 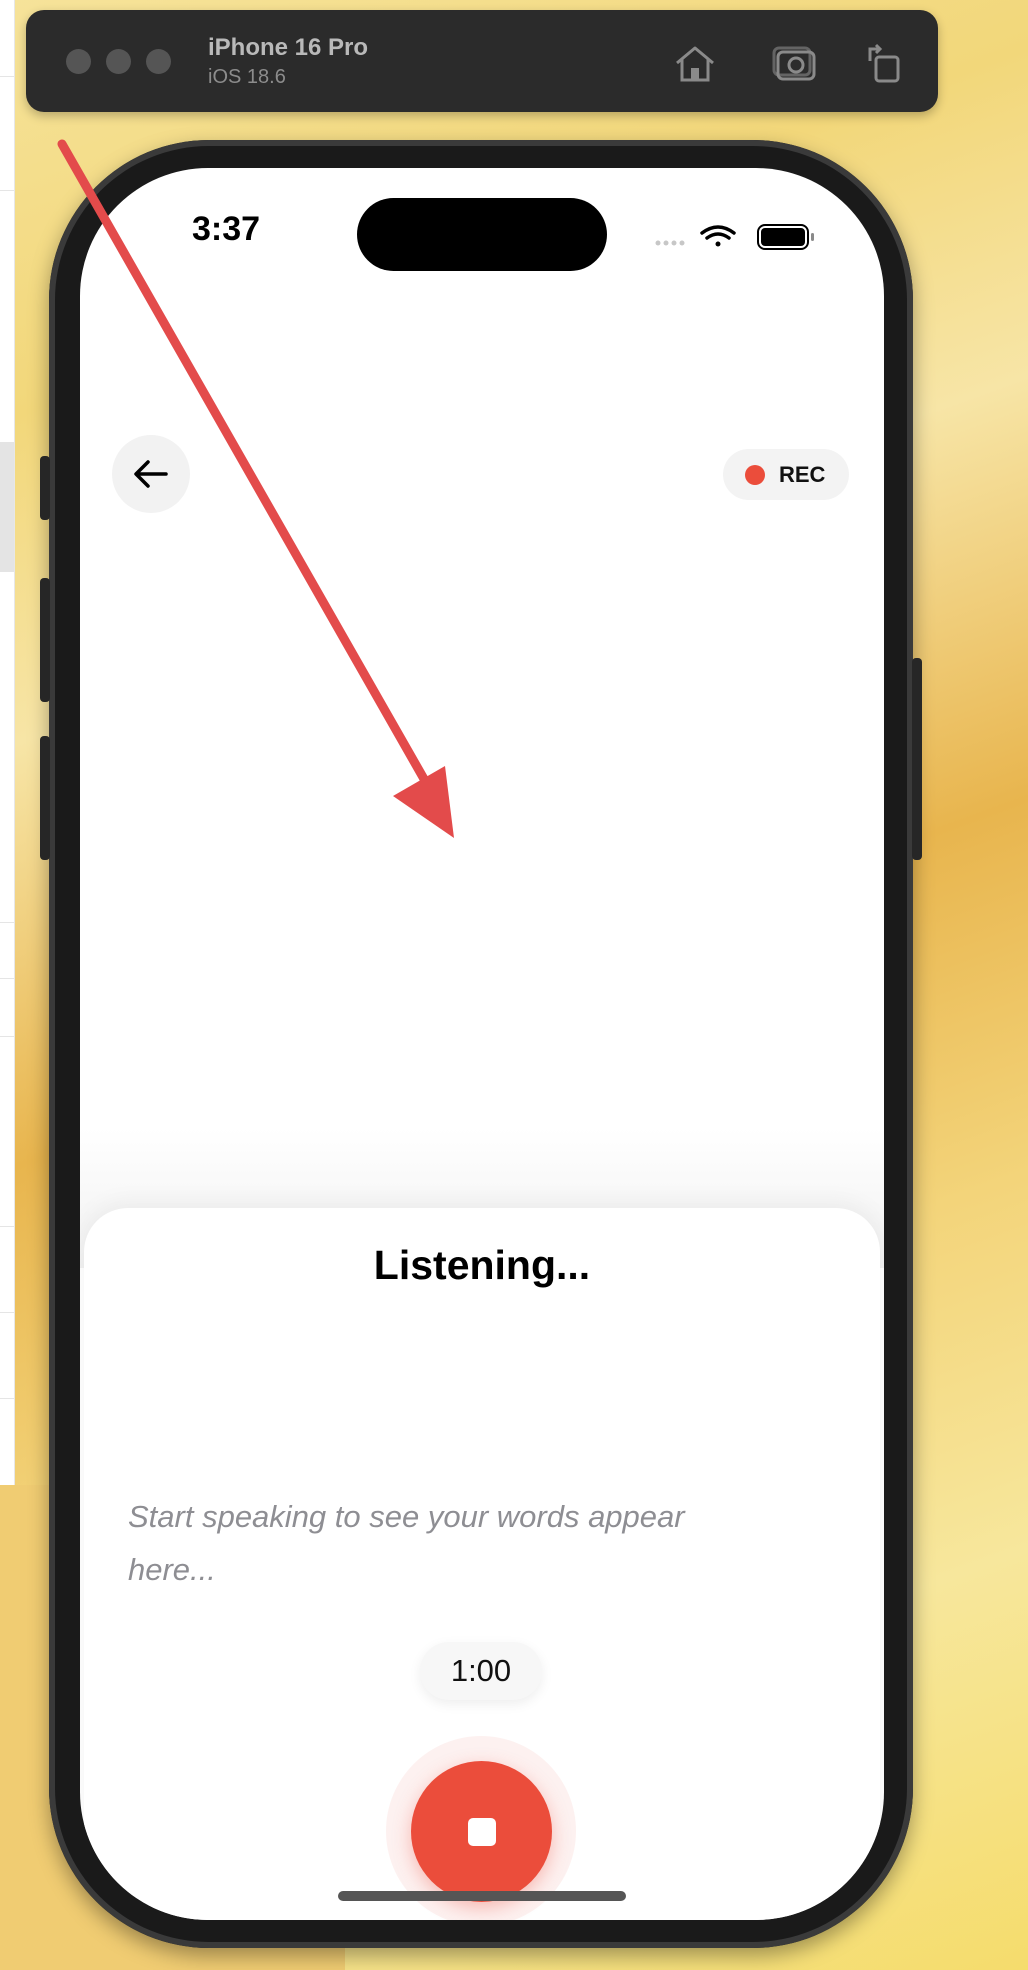 I want to click on background-window, so click(x=7, y=742).